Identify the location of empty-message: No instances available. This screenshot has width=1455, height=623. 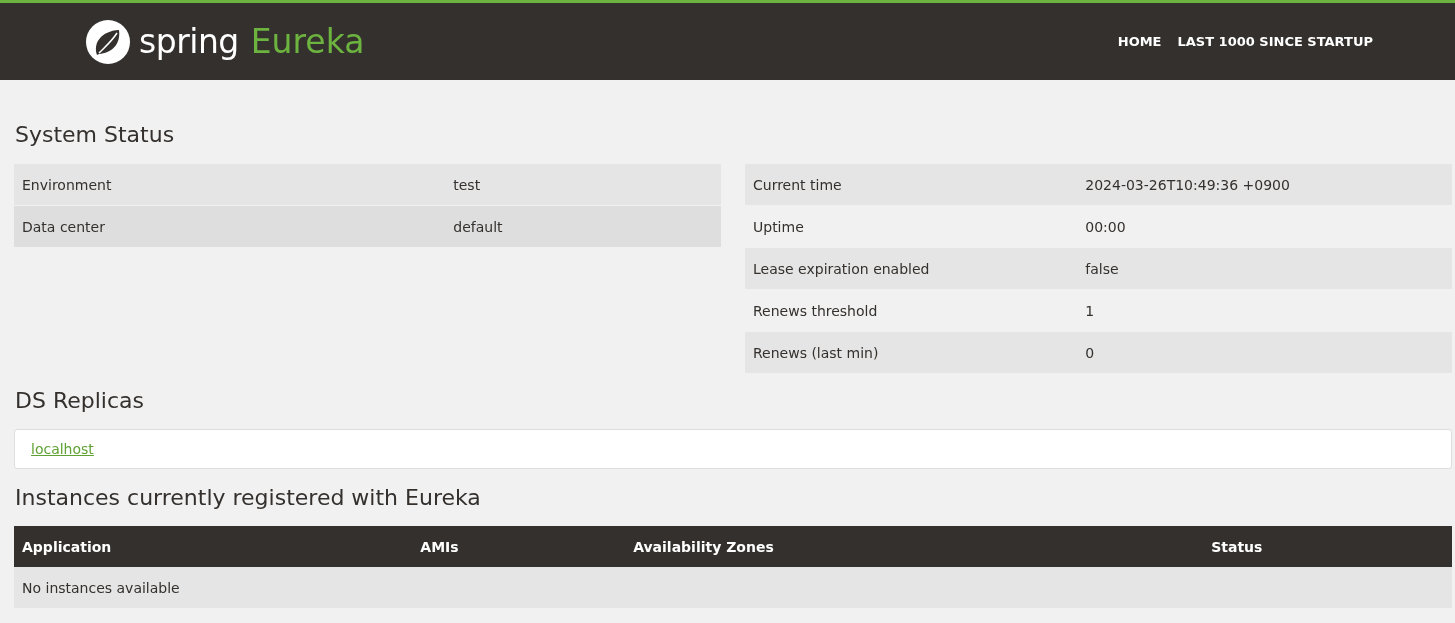
(733, 587).